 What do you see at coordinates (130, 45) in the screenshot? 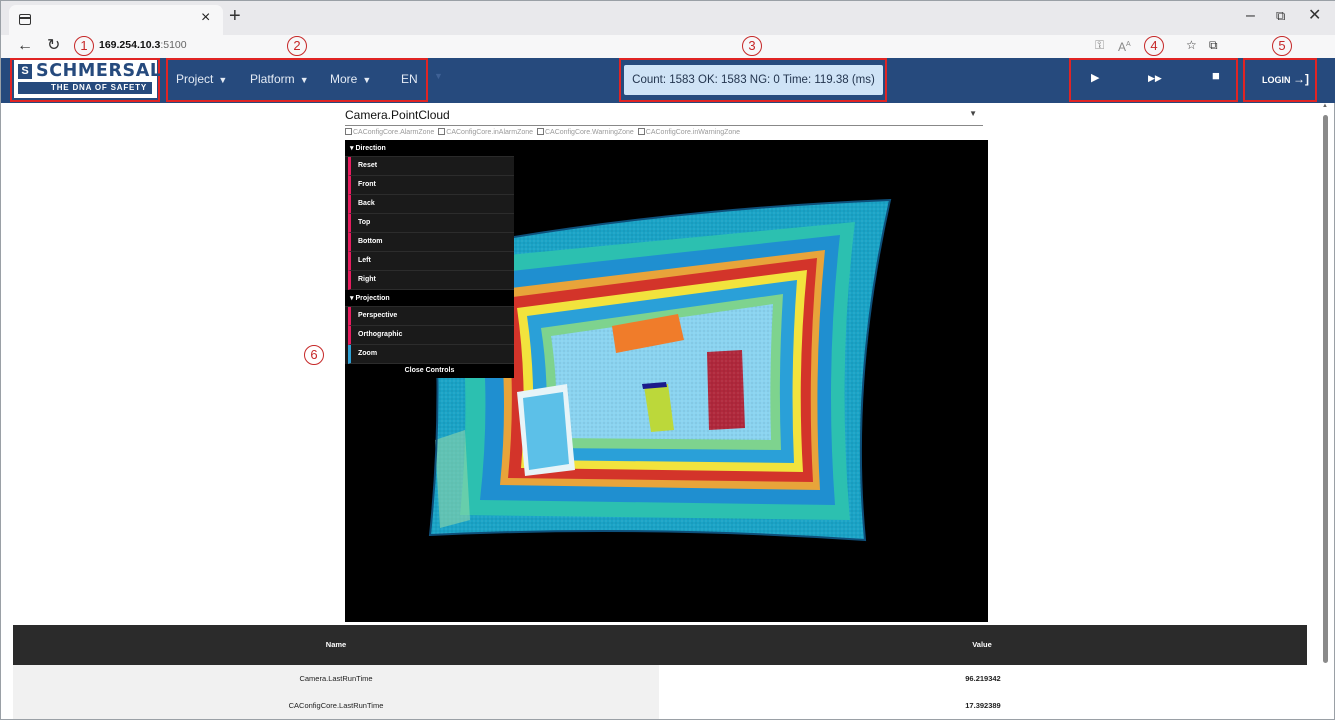
I see `url-host: 169.254.10.3` at bounding box center [130, 45].